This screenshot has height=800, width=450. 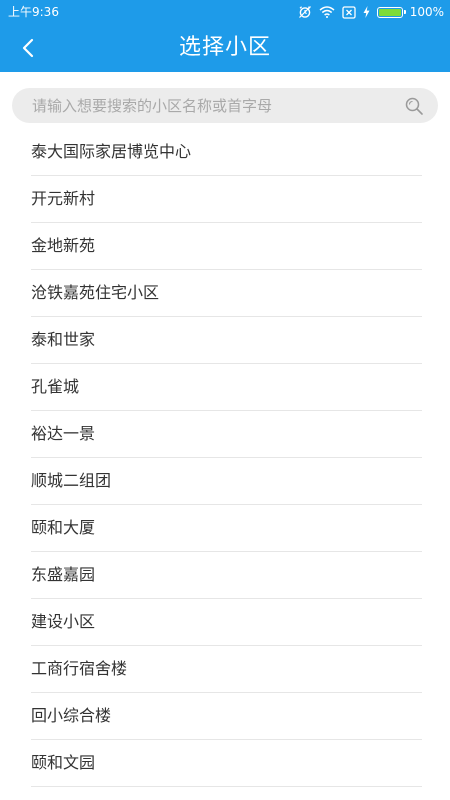 I want to click on app-header: 选择小区, so click(x=225, y=48).